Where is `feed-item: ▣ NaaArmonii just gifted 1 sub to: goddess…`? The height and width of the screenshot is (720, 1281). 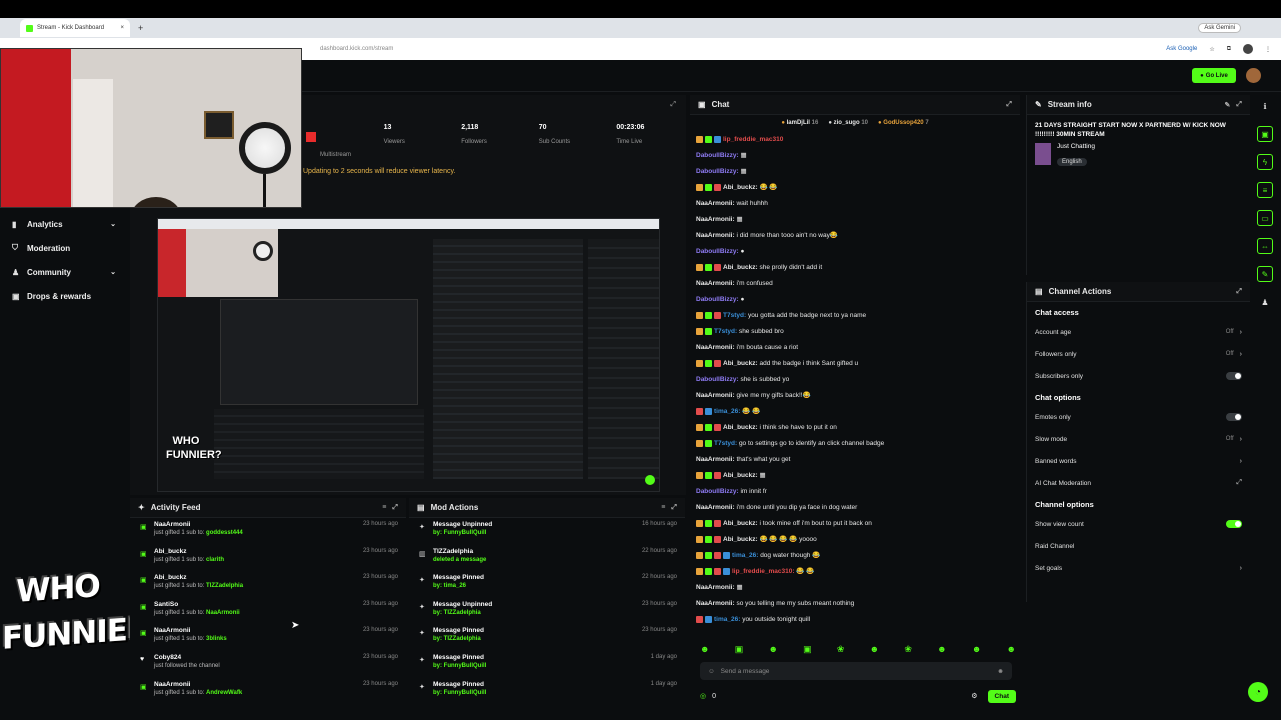 feed-item: ▣ NaaArmonii just gifted 1 sub to: goddess… is located at coordinates (268, 531).